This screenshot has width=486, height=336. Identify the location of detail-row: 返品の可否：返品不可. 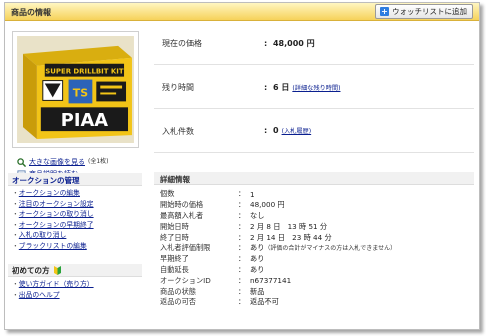
(219, 302).